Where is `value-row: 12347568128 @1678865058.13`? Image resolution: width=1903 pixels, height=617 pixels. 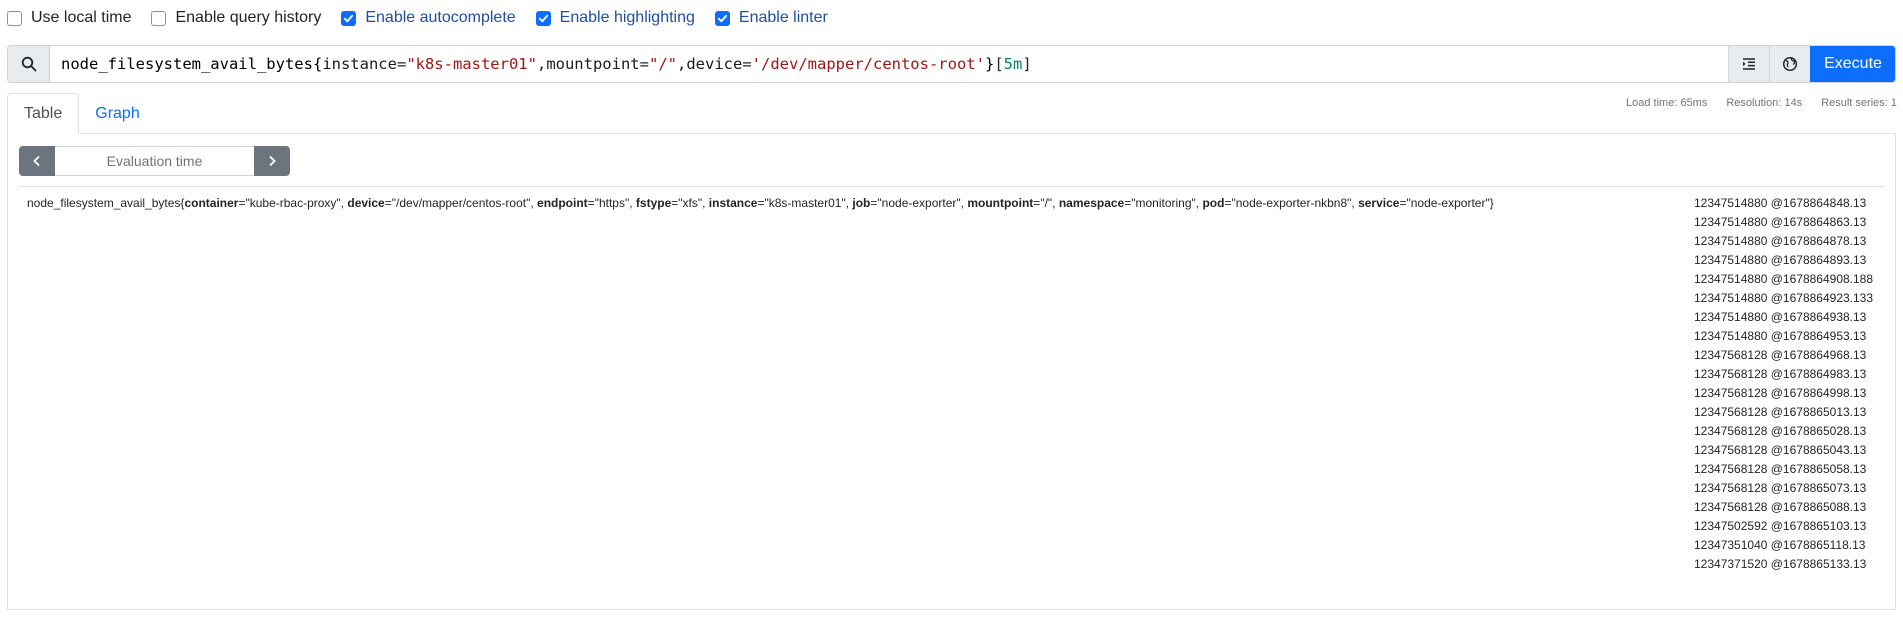 value-row: 12347568128 @1678865058.13 is located at coordinates (1780, 469).